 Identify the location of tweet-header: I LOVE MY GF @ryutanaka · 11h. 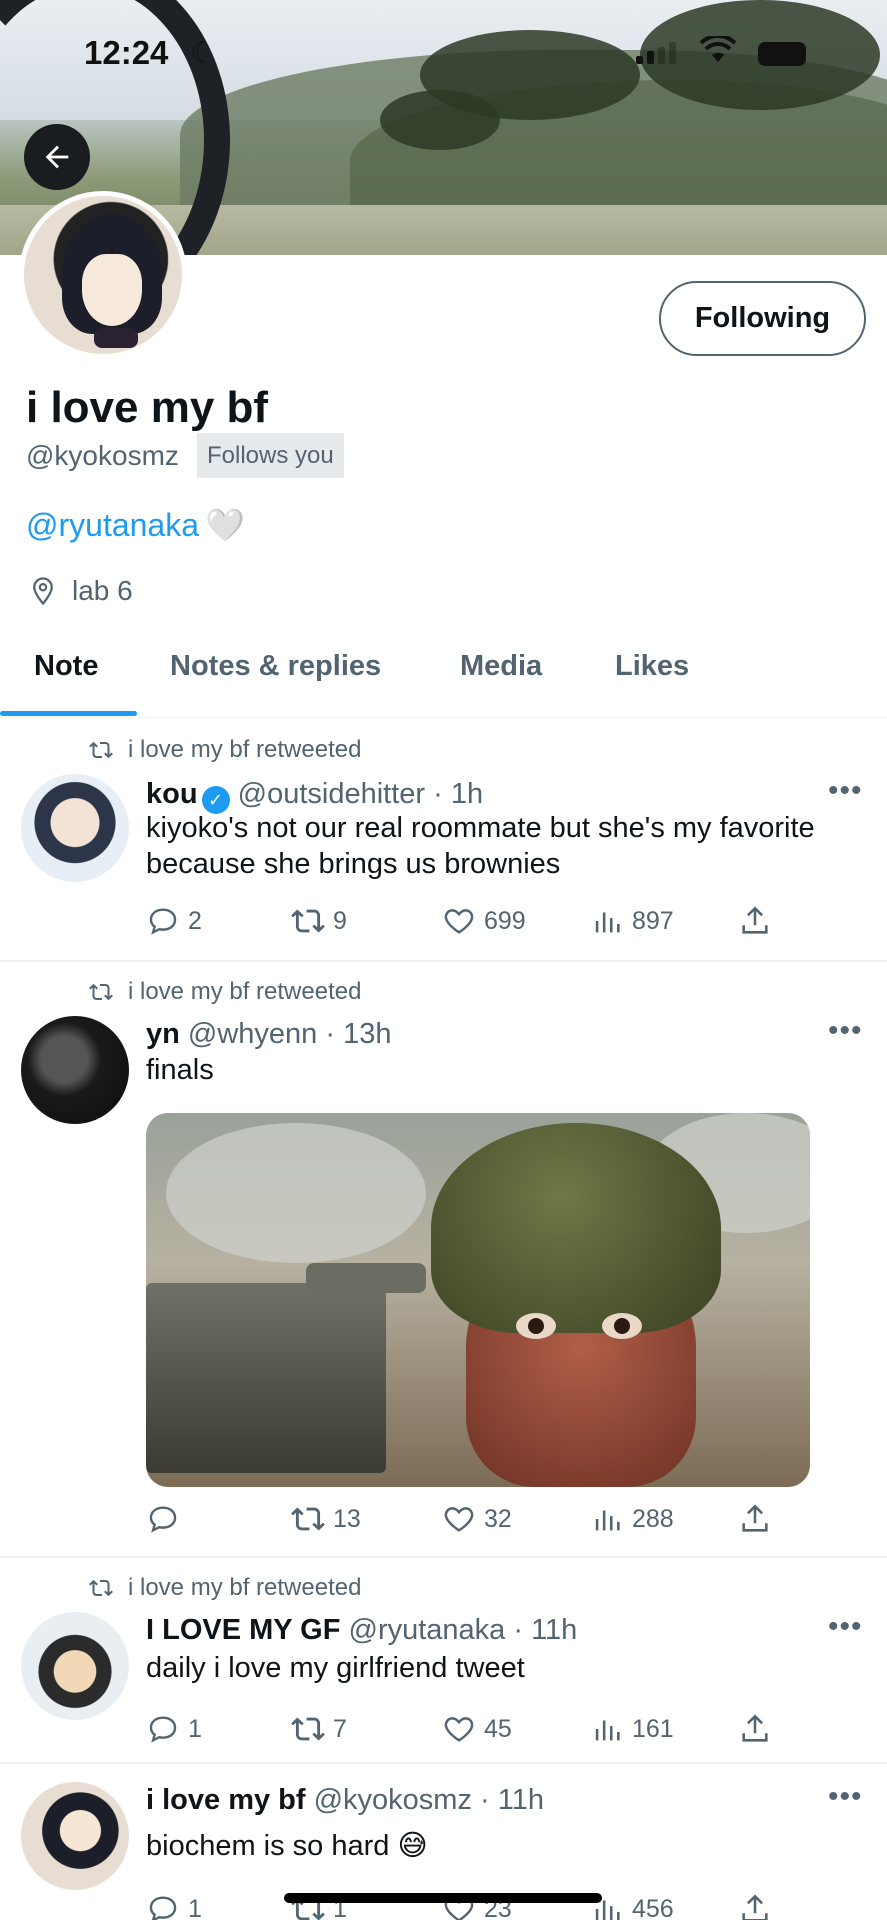
(361, 1630).